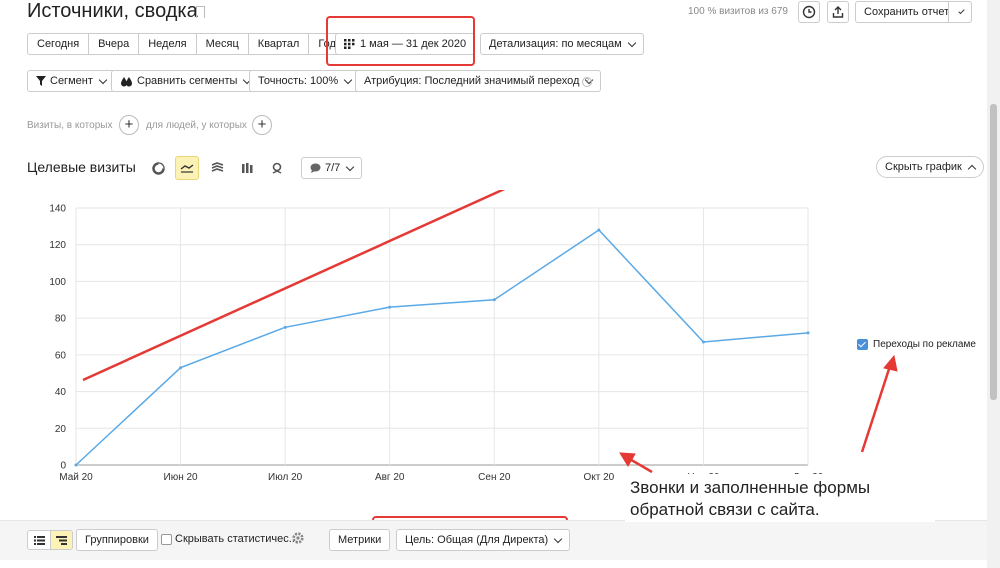 The width and height of the screenshot is (1000, 568). What do you see at coordinates (181, 477) in the screenshot?
I see `x-tick-label: Июн 20` at bounding box center [181, 477].